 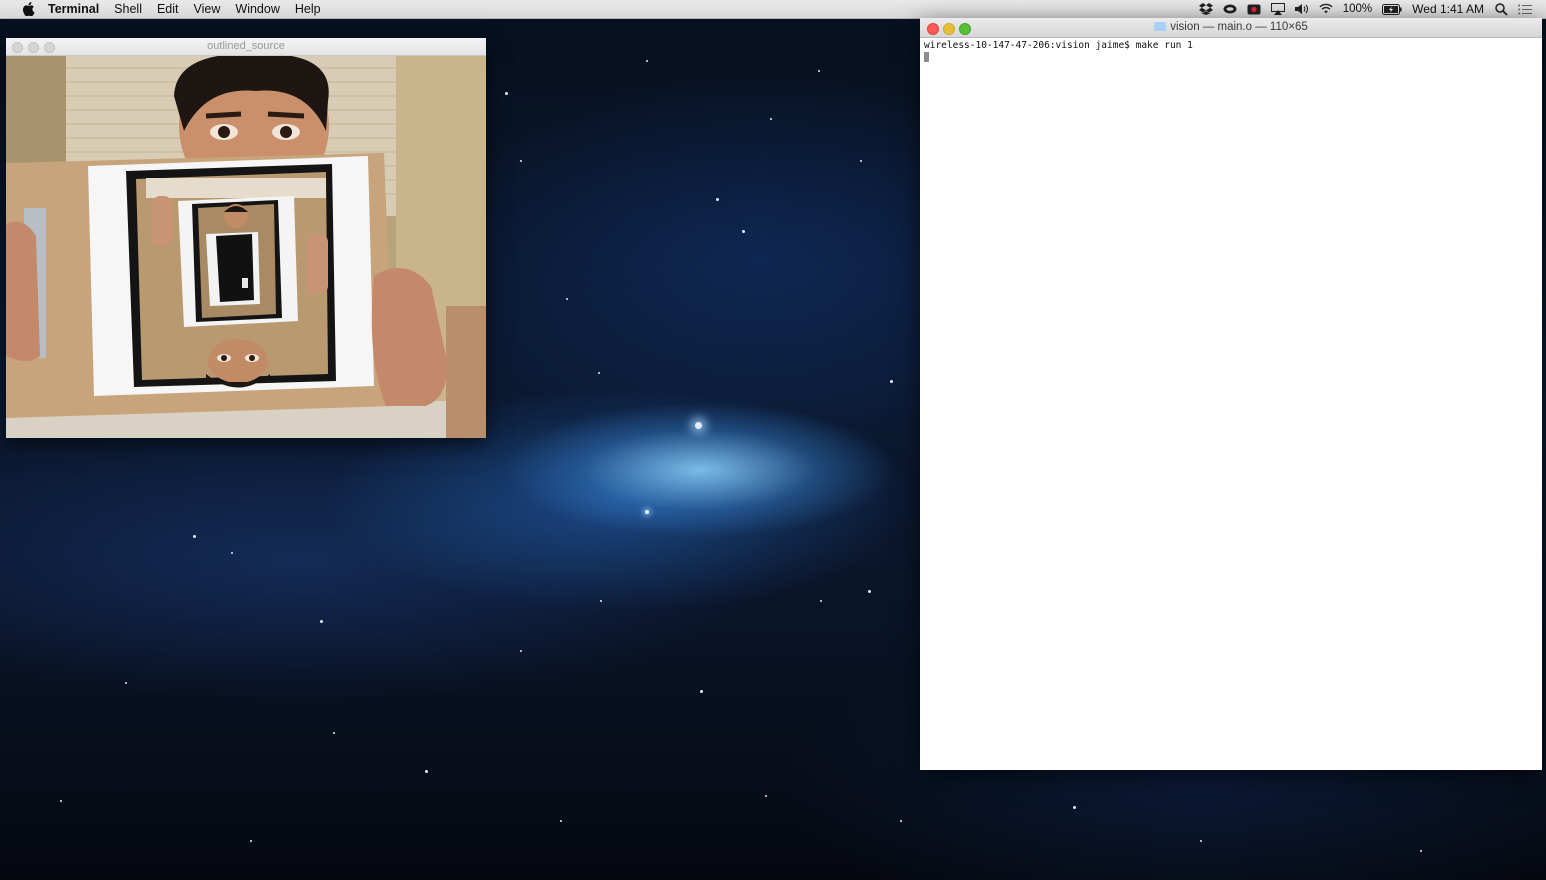 What do you see at coordinates (1277, 9) in the screenshot?
I see `airplay-icon` at bounding box center [1277, 9].